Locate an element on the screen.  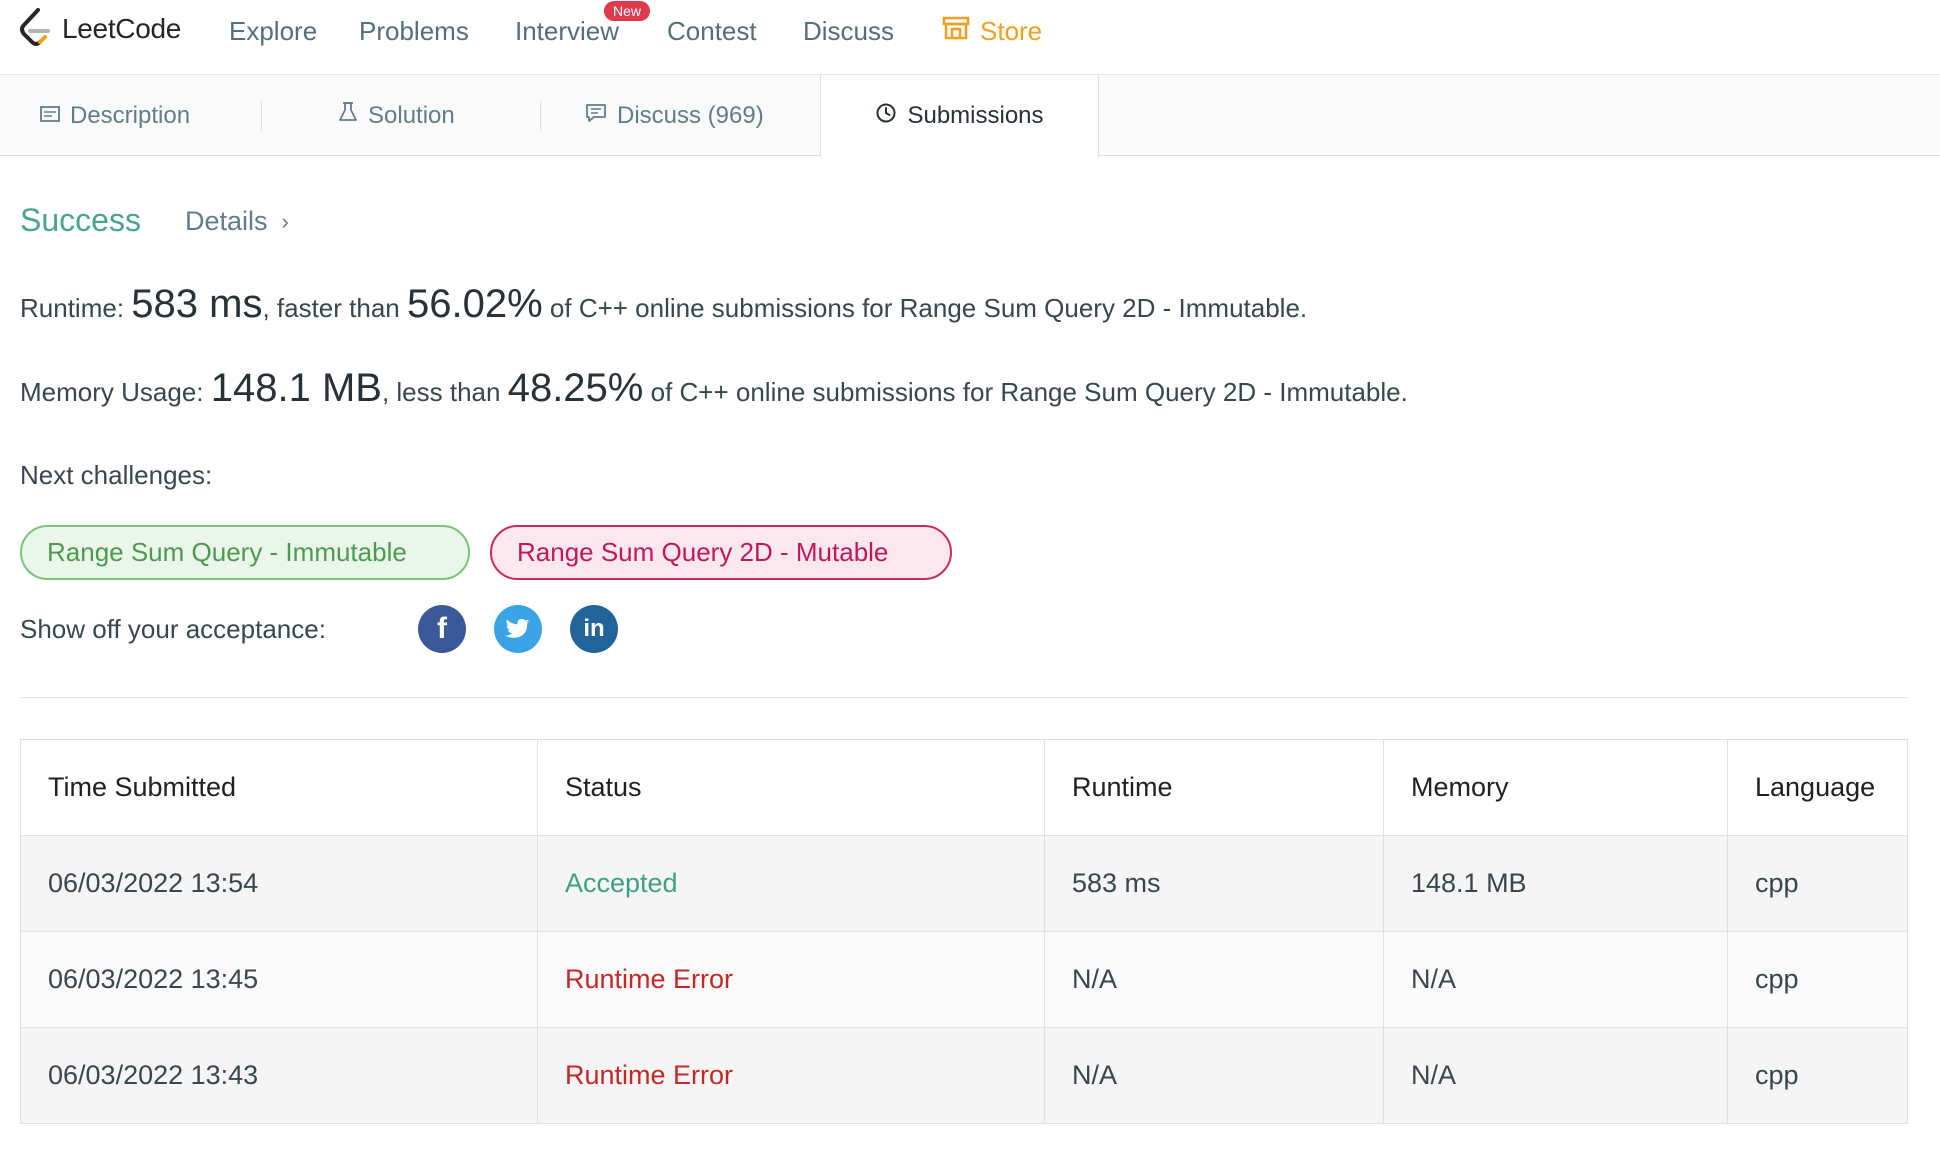
linkedin-icon: in is located at coordinates (594, 629).